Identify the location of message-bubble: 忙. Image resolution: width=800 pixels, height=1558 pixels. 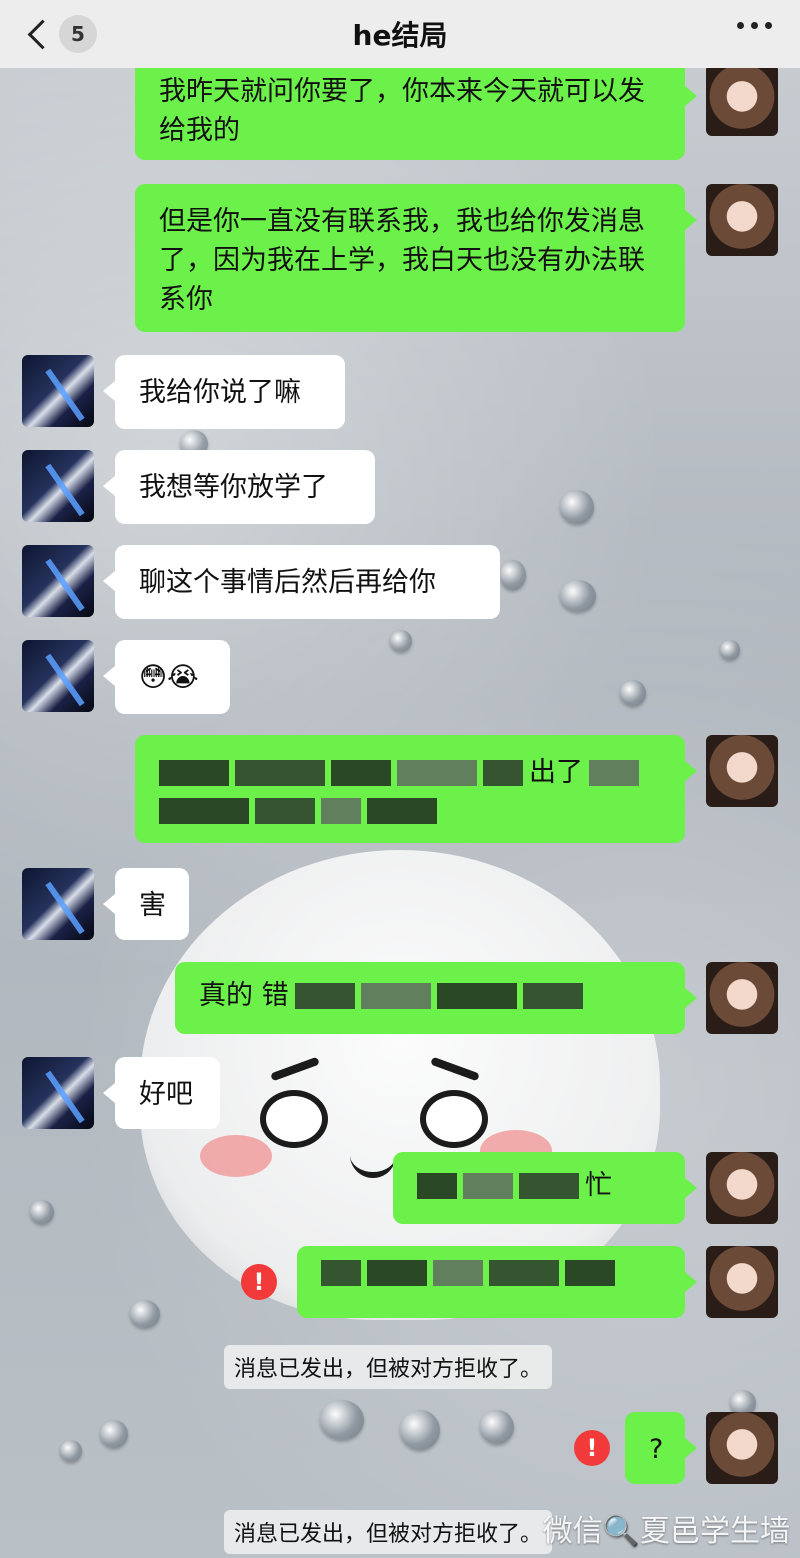
(545, 1188).